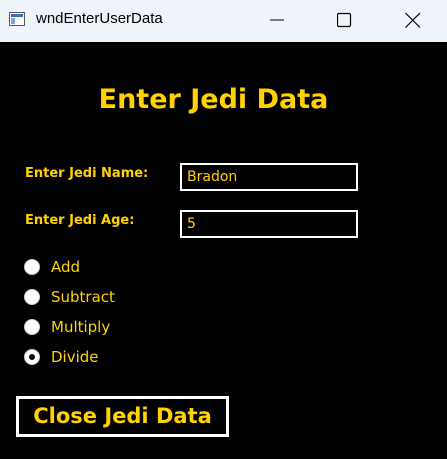 This screenshot has width=447, height=459. What do you see at coordinates (87, 173) in the screenshot?
I see `jedi-name-label: Enter Jedi Name:` at bounding box center [87, 173].